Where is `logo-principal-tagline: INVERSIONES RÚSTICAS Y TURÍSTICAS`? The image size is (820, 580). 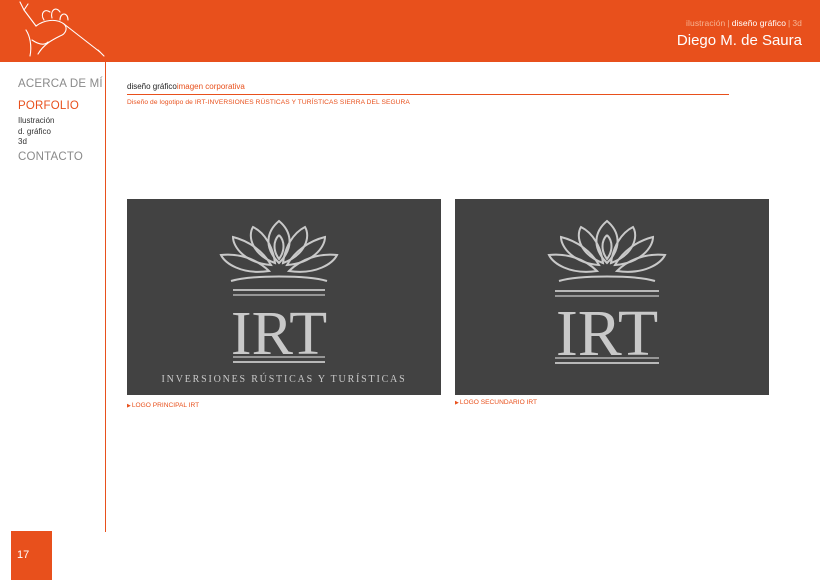
logo-principal-tagline: INVERSIONES RÚSTICAS Y TURÍSTICAS is located at coordinates (284, 379).